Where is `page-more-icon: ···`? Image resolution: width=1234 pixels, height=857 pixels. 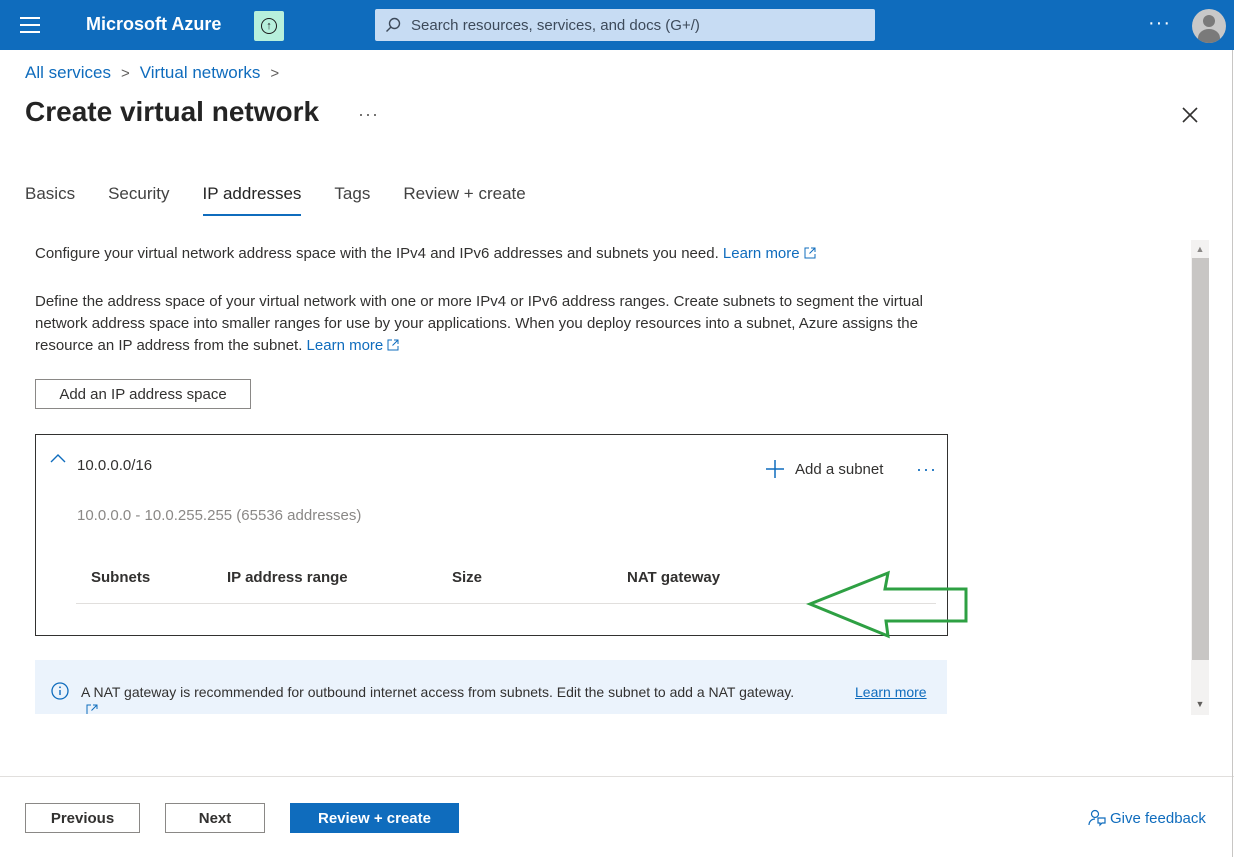
page-more-icon: ··· is located at coordinates (368, 114).